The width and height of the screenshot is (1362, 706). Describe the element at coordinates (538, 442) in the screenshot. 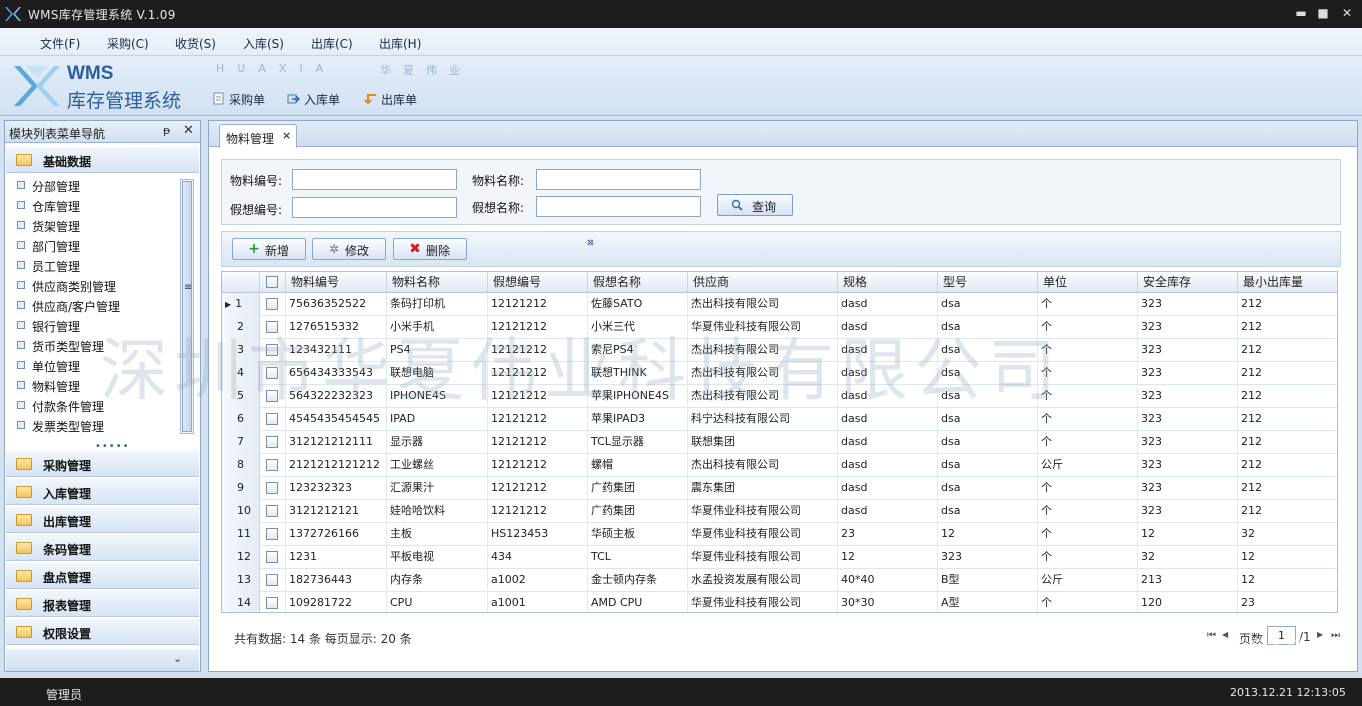

I see `cell-virtual-code: 12121212` at that location.